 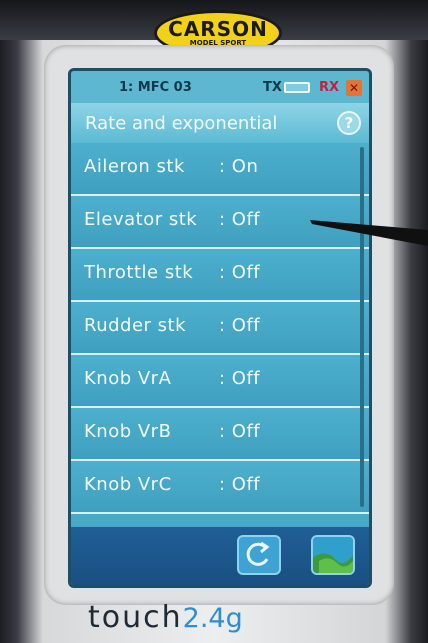 I want to click on tx-label: TX, so click(x=272, y=87).